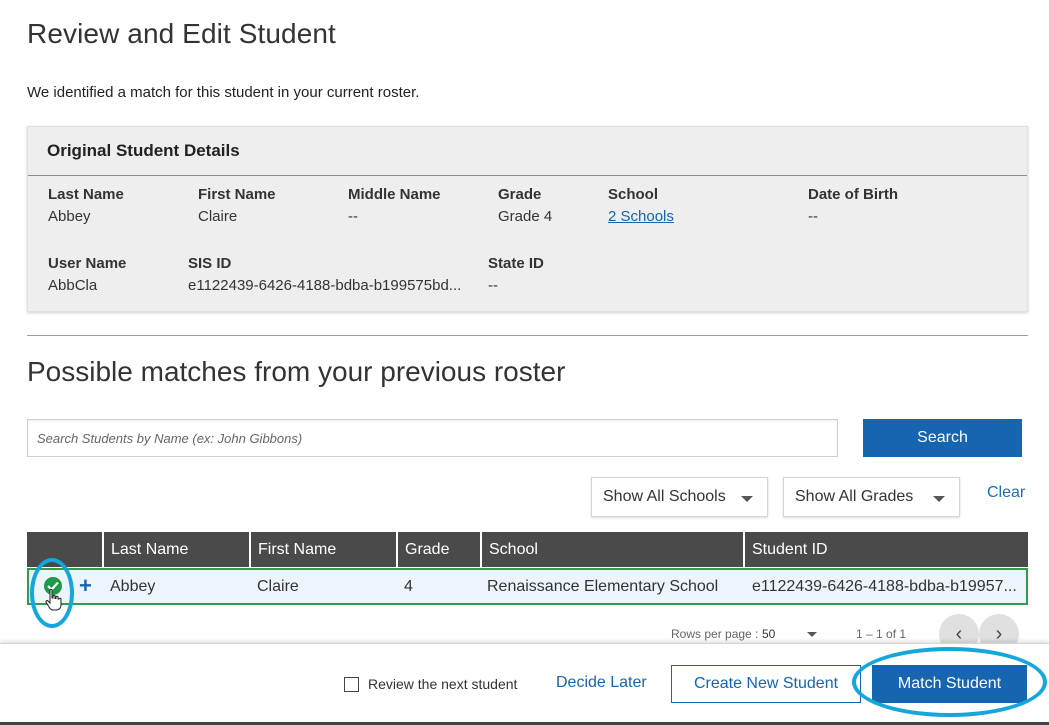  I want to click on field-value: Claire, so click(218, 216).